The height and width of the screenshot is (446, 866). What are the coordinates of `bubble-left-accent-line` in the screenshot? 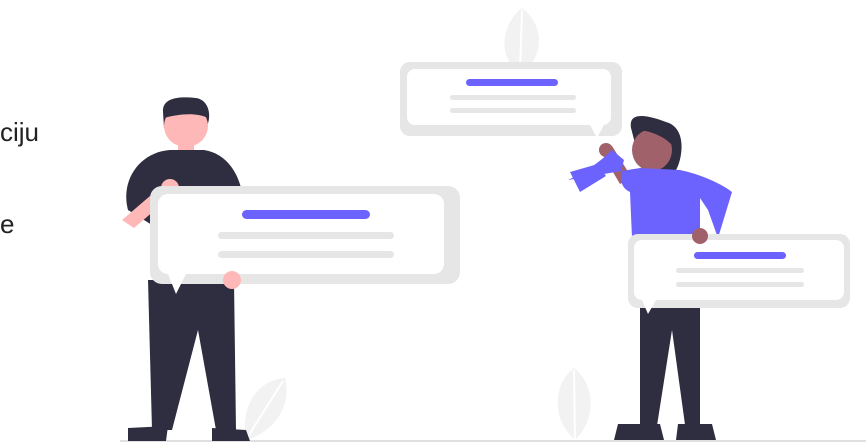 It's located at (306, 214).